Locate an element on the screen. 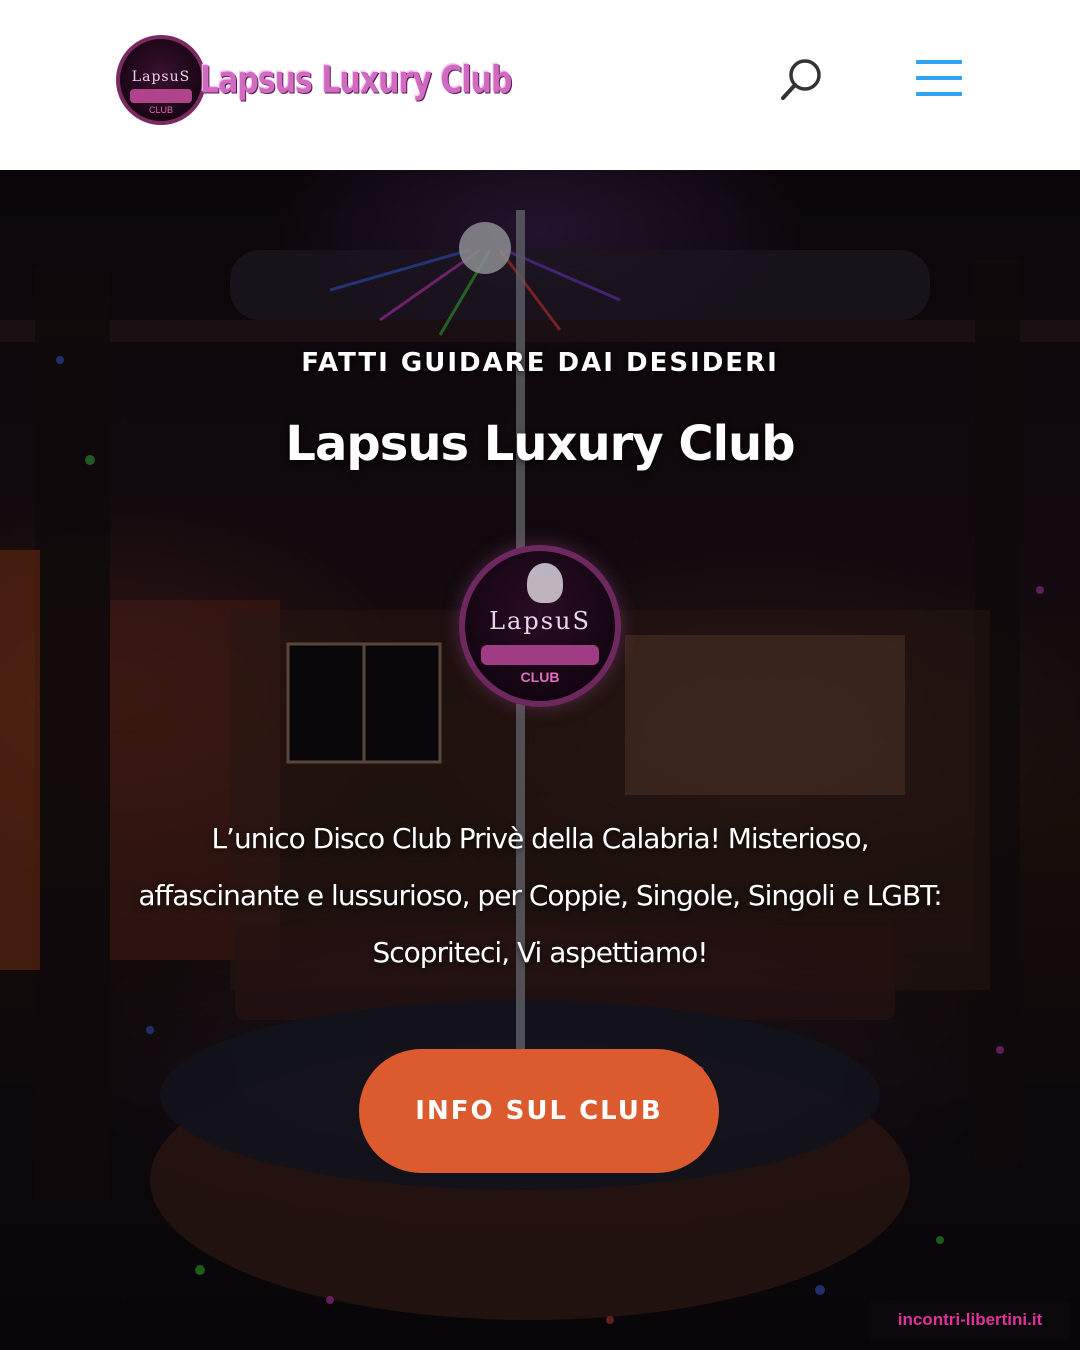  search-icon is located at coordinates (801, 79).